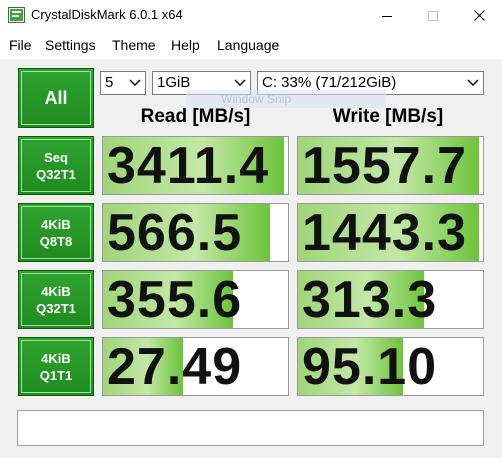  I want to click on close-icon, so click(479, 15).